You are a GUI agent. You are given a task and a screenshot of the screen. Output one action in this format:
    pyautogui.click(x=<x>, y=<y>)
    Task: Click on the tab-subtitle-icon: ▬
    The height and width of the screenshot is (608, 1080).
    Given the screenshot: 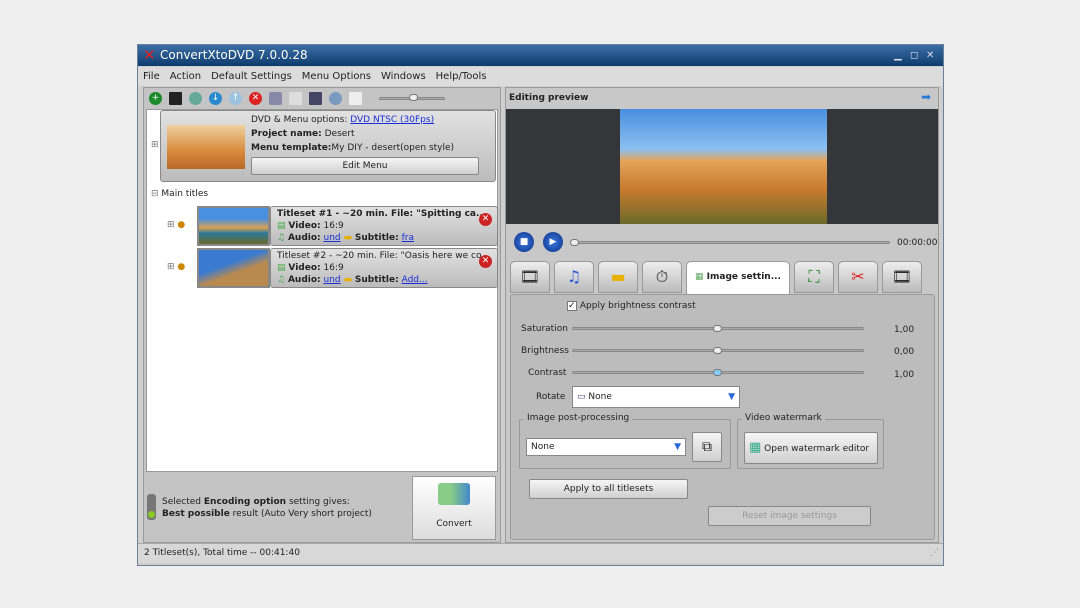 What is the action you would take?
    pyautogui.click(x=618, y=277)
    